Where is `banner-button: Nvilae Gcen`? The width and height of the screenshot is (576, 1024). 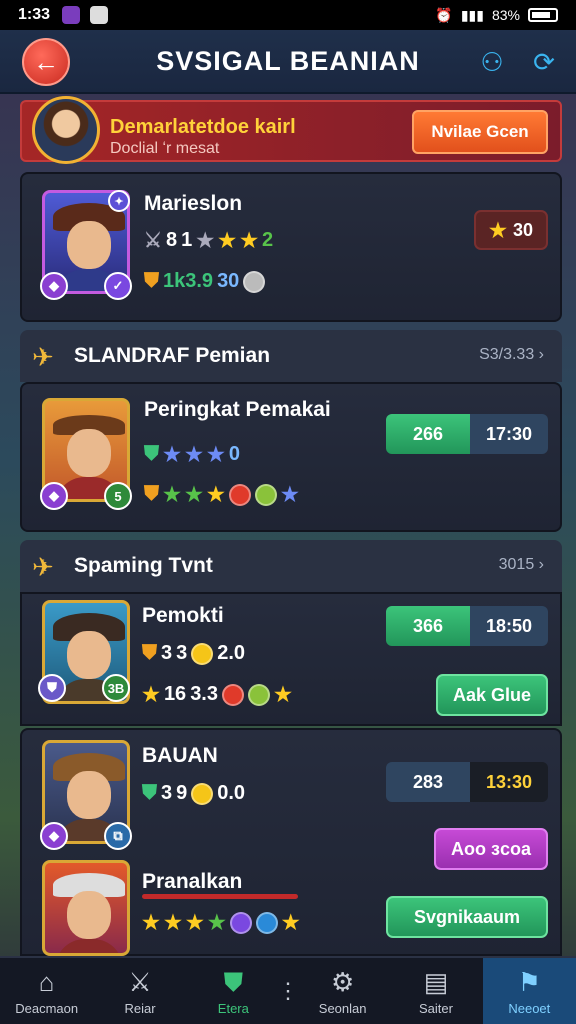
banner-button: Nvilae Gcen is located at coordinates (480, 132).